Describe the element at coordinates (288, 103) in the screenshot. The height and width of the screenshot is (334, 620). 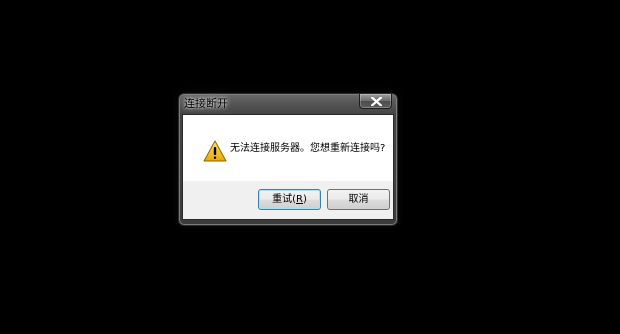
I see `dialog-titlebar: 连接断开` at that location.